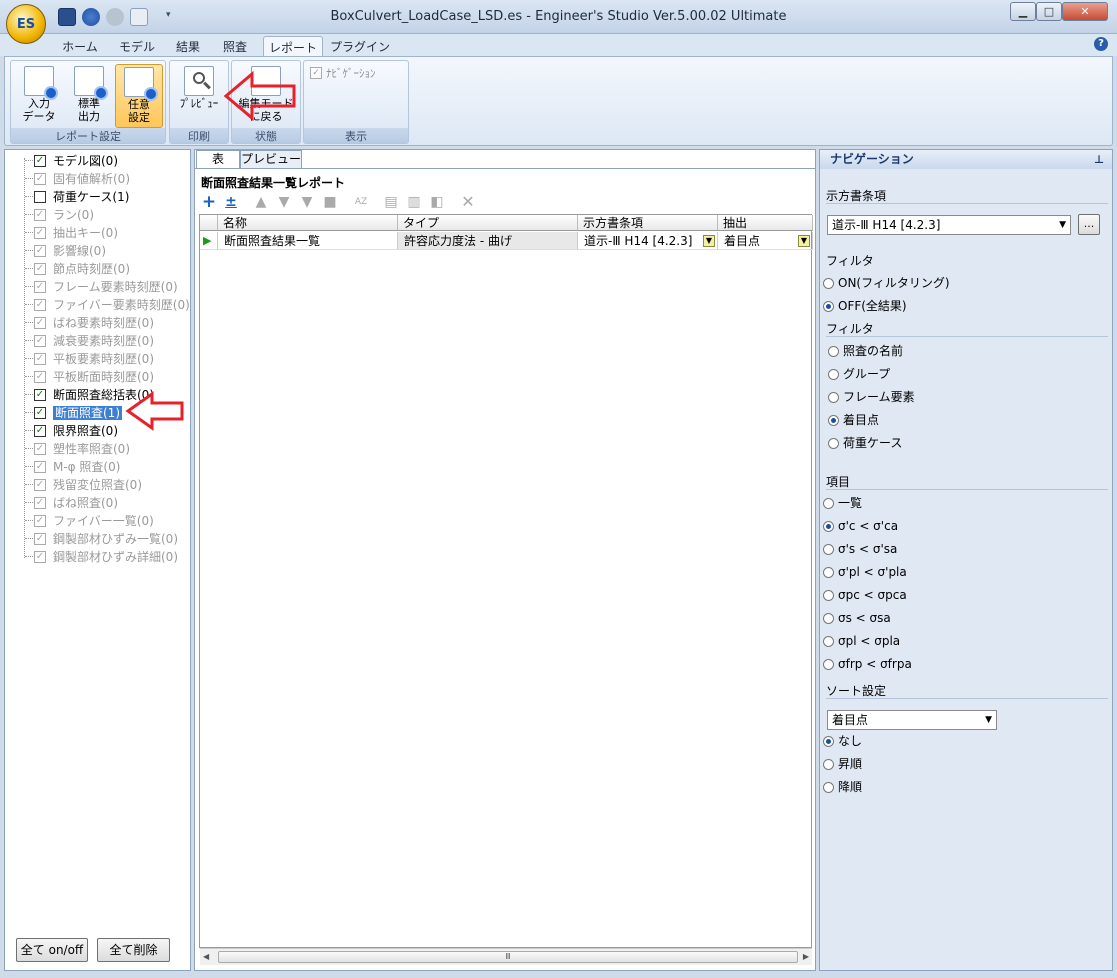 The width and height of the screenshot is (1117, 978). I want to click on tree-item: ✓ モデル図(0), so click(97, 161).